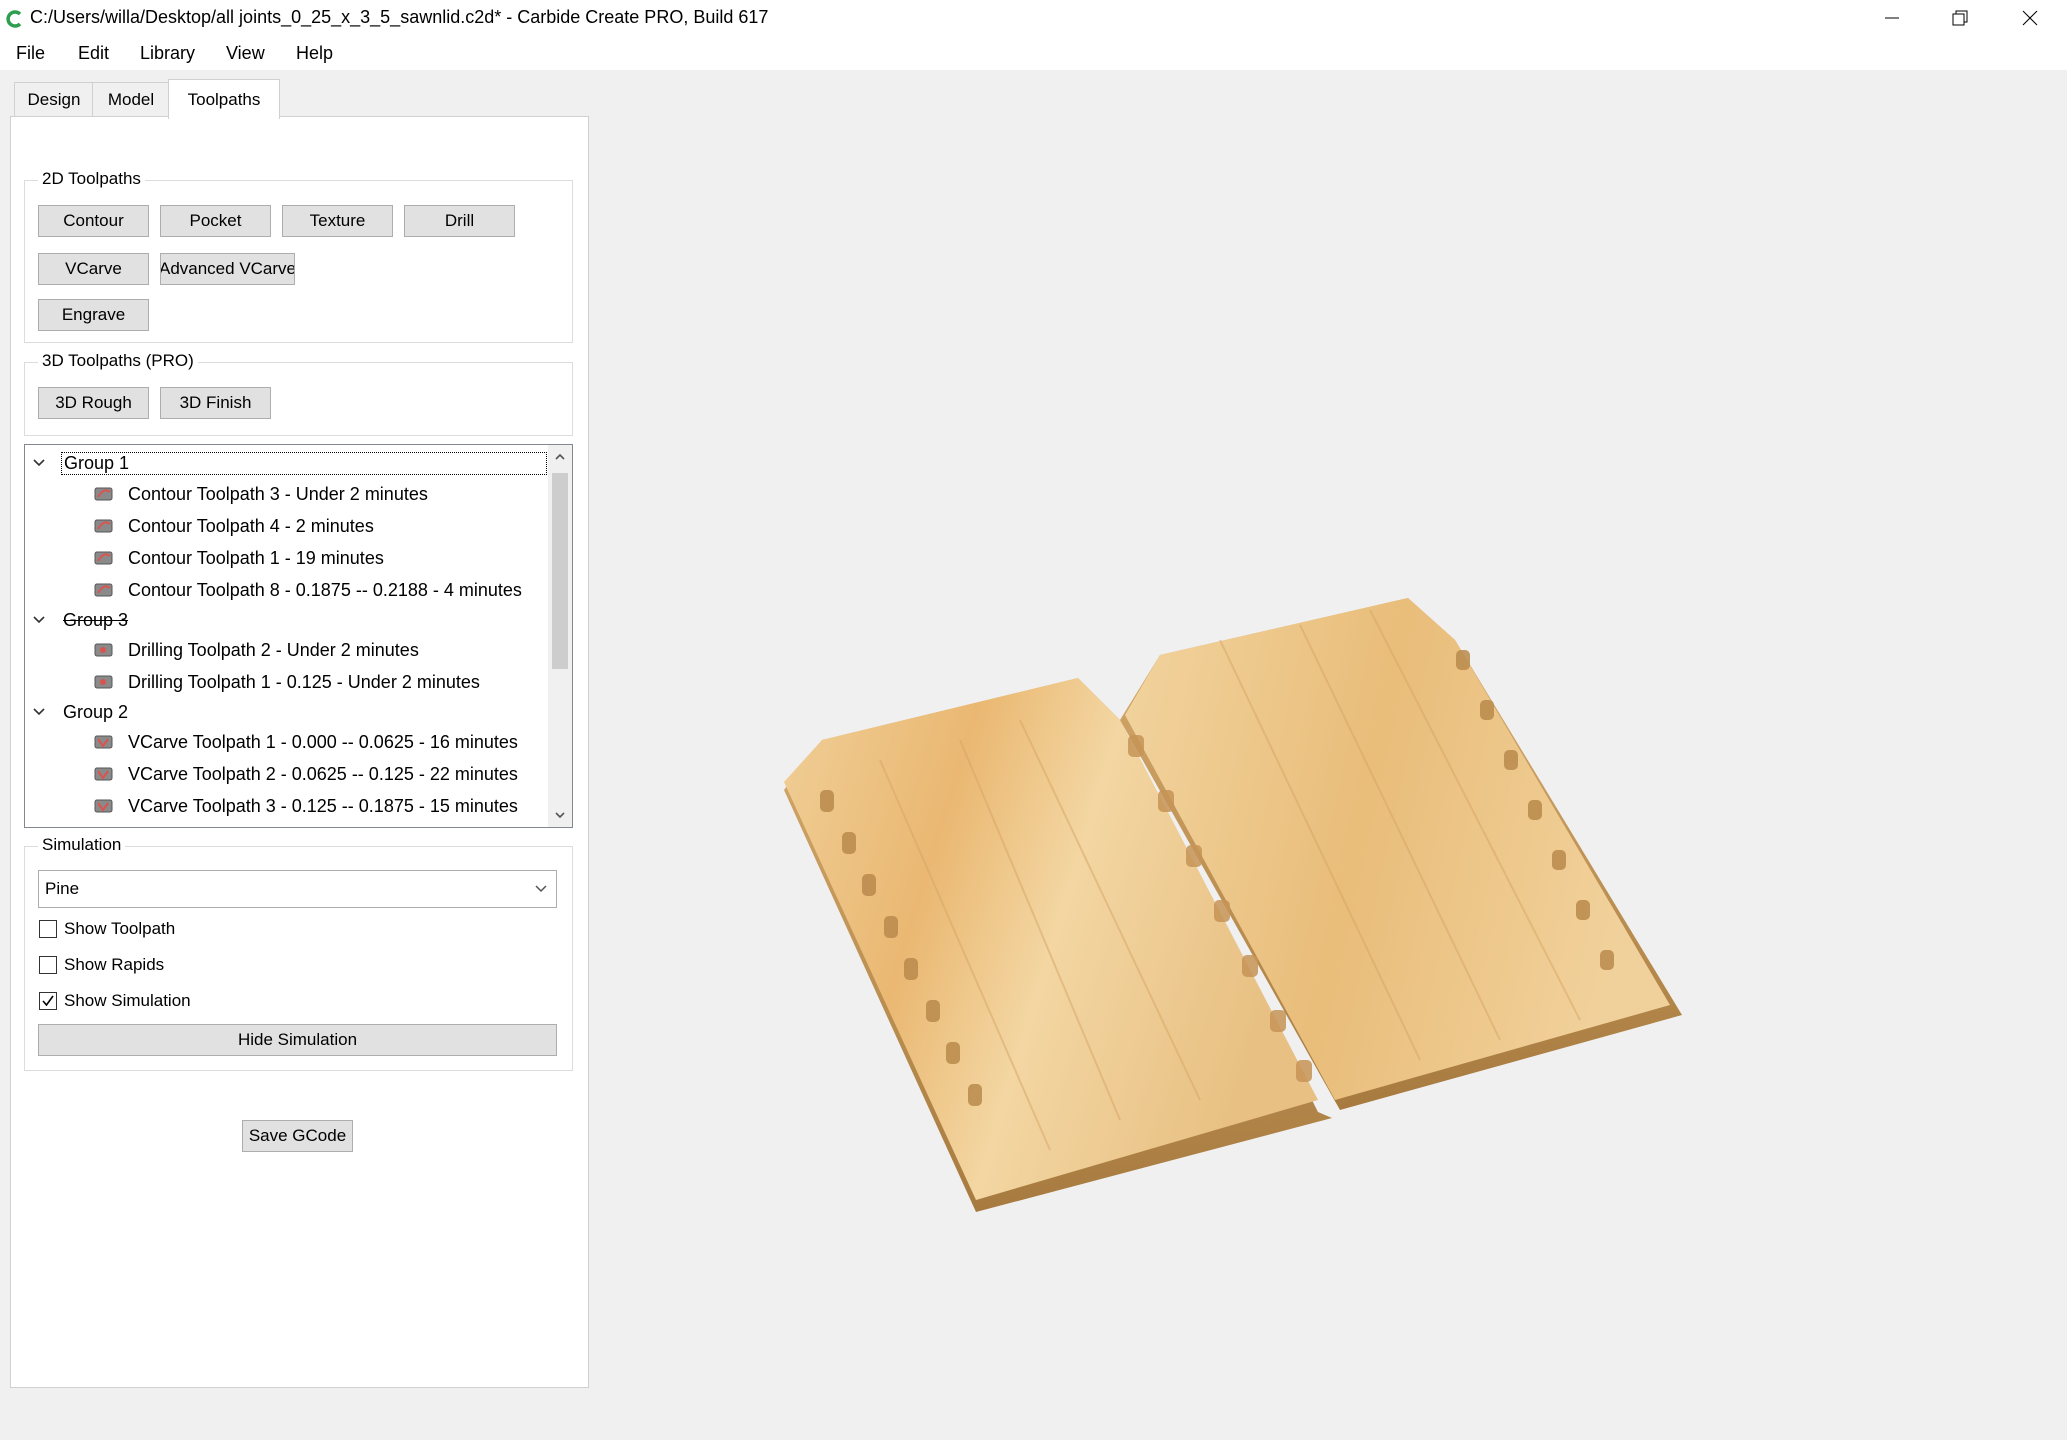  What do you see at coordinates (337, 221) in the screenshot?
I see `texture-button: Texture` at bounding box center [337, 221].